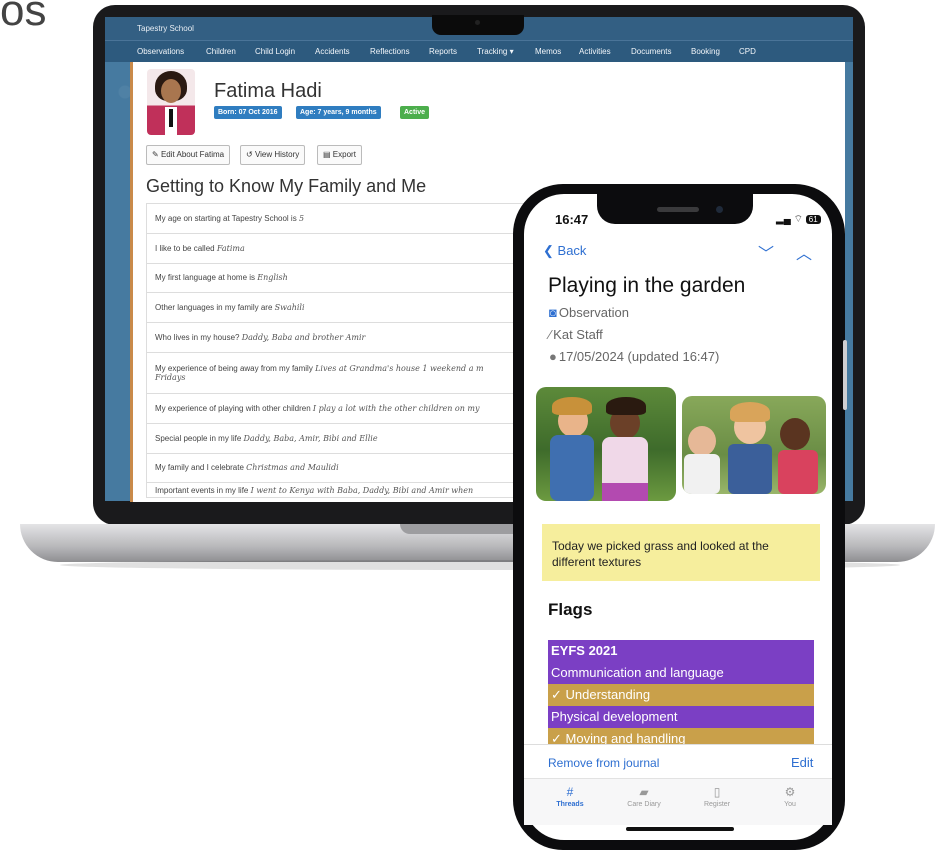 The height and width of the screenshot is (850, 950). Describe the element at coordinates (681, 651) in the screenshot. I see `flag-framework: EYFS 2021` at that location.